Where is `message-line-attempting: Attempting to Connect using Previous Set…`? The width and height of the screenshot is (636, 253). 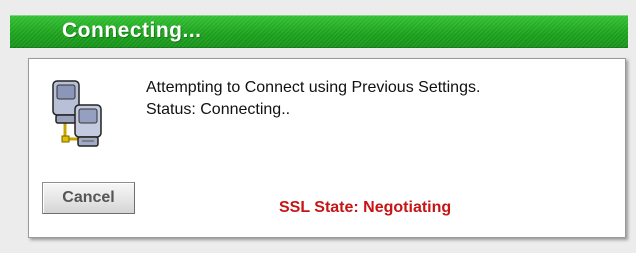 message-line-attempting: Attempting to Connect using Previous Set… is located at coordinates (313, 87).